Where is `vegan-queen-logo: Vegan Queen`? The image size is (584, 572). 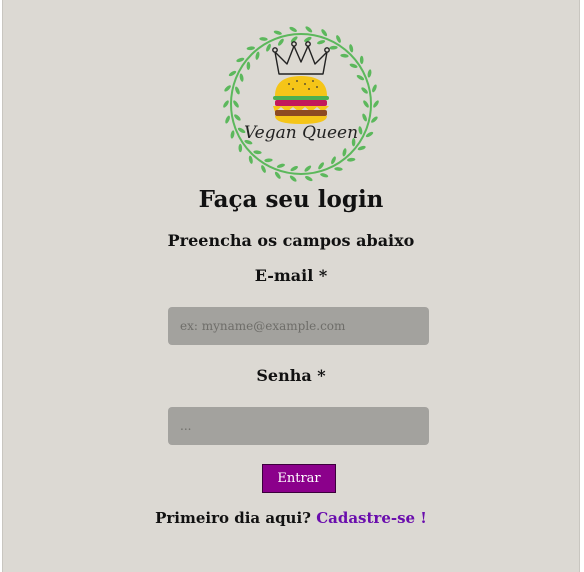
vegan-queen-logo: Vegan Queen is located at coordinates (301, 104).